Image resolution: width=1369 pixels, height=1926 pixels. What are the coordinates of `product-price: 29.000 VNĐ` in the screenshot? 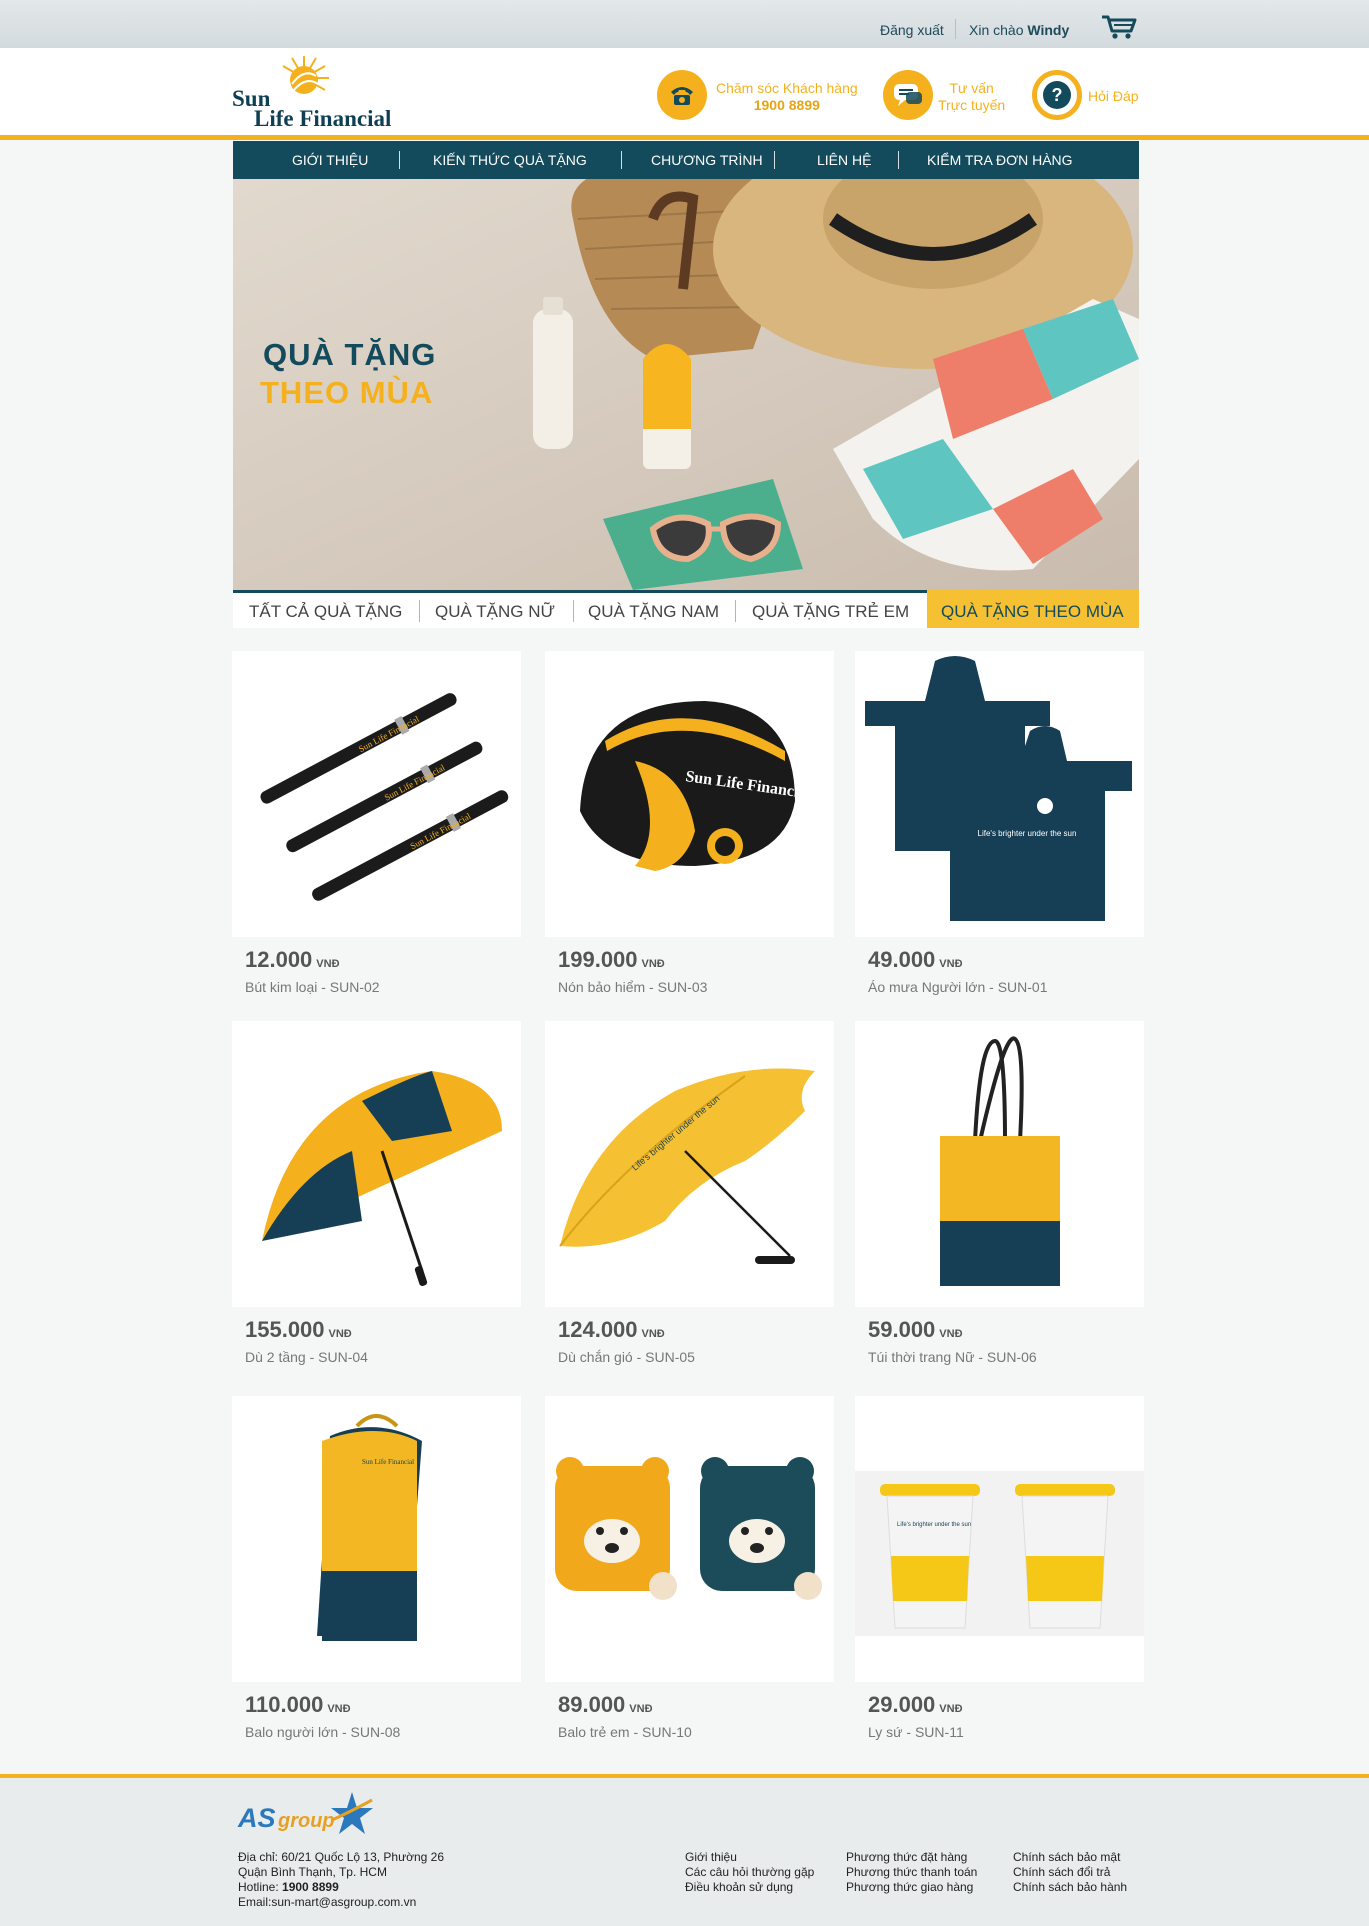 It's located at (915, 1704).